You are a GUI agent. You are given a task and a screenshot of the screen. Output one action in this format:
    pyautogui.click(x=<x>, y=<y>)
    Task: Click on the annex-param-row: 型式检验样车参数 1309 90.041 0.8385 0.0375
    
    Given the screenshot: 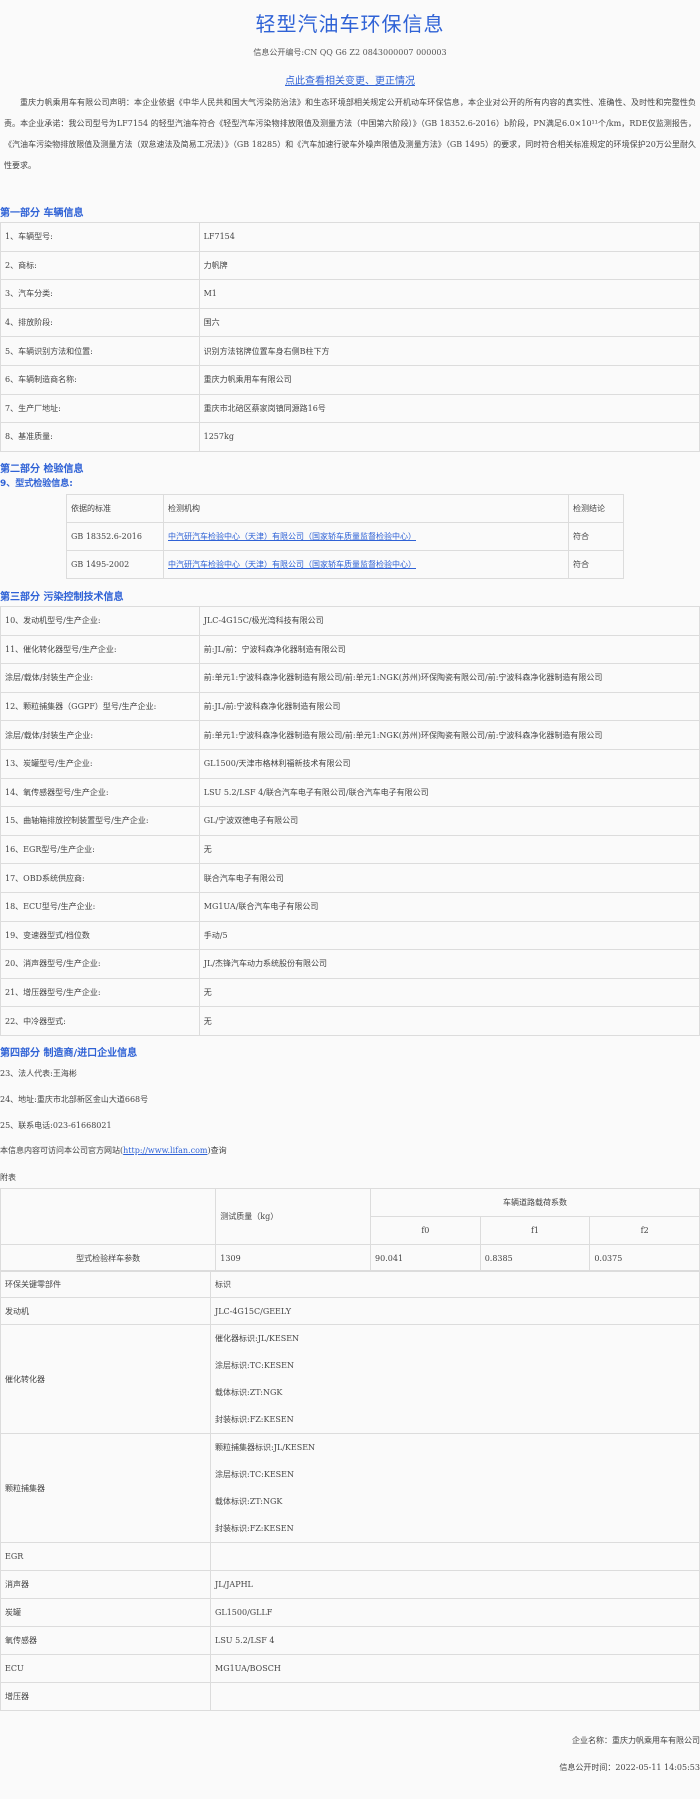 What is the action you would take?
    pyautogui.click(x=350, y=1258)
    